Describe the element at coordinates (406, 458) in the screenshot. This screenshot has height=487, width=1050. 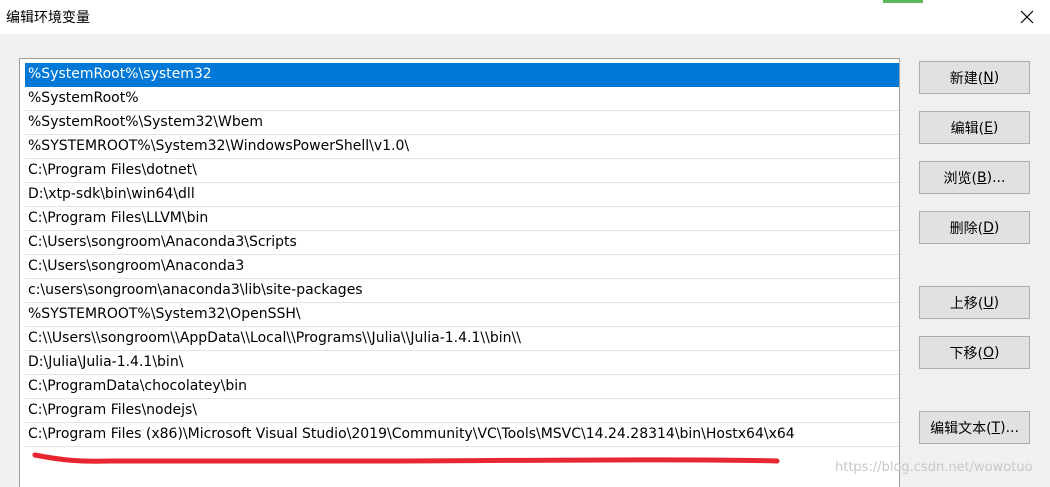
I see `red-annotation-underline` at that location.